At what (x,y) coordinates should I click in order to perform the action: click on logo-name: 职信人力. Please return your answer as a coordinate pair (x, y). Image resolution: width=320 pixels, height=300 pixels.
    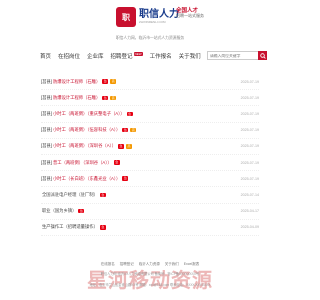
    Looking at the image, I should click on (159, 14).